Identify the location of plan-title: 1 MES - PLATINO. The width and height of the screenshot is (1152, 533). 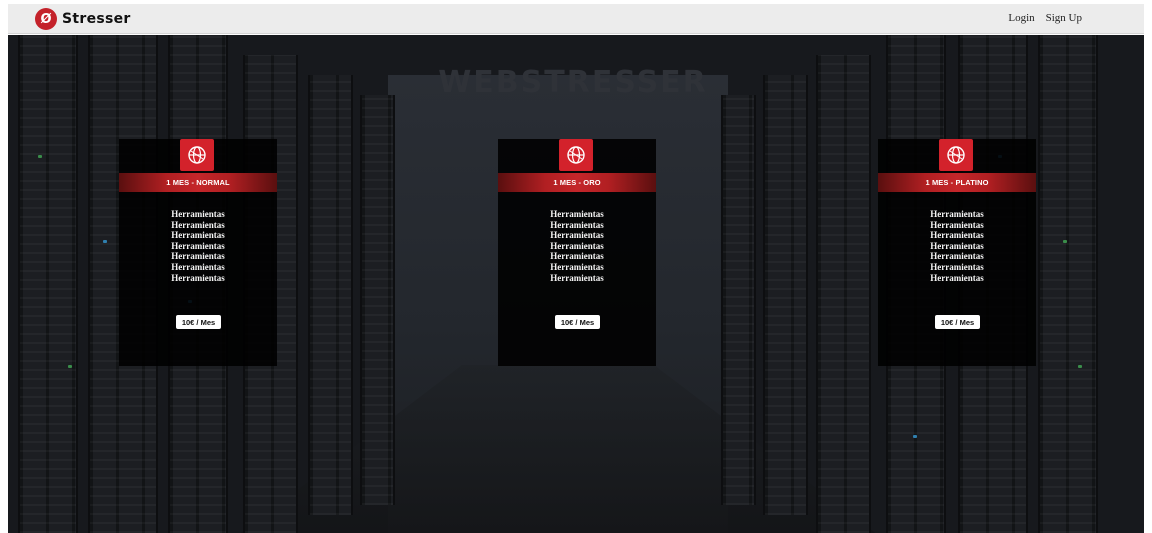
(957, 182).